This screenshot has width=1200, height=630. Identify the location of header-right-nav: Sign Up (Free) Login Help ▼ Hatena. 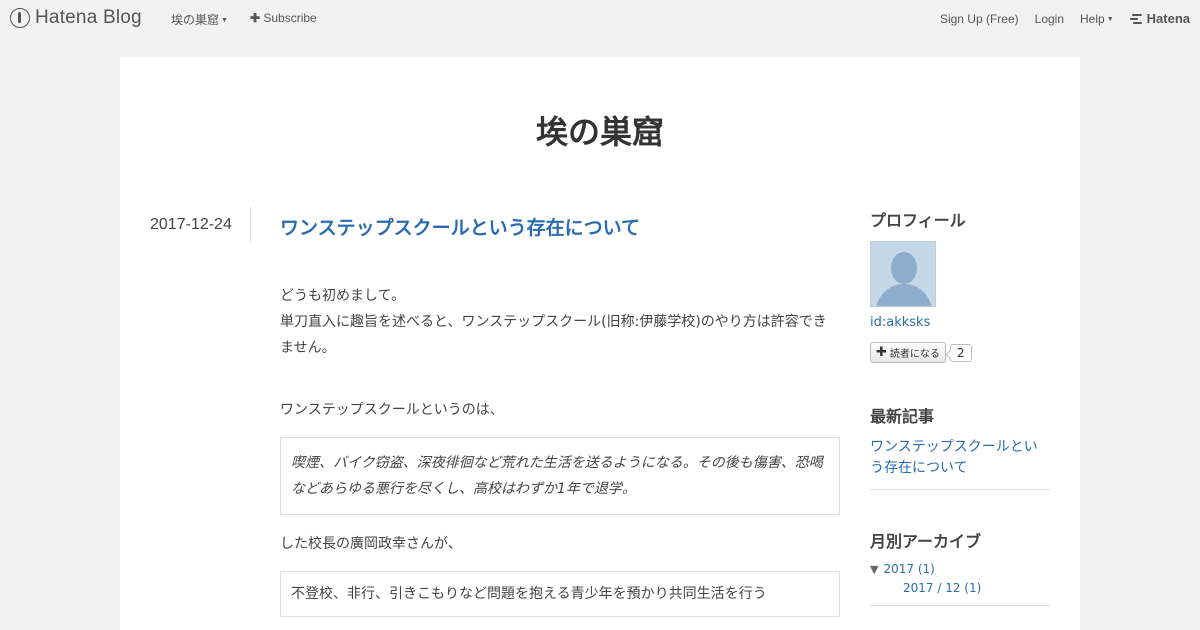
(1057, 18).